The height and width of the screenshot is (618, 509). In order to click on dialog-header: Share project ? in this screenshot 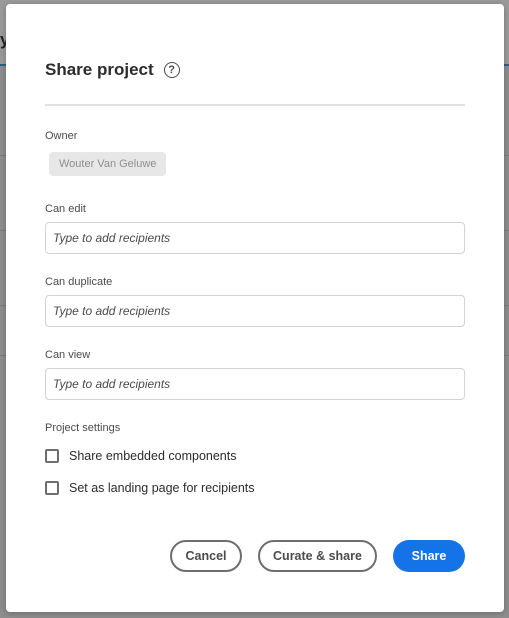, I will do `click(112, 70)`.